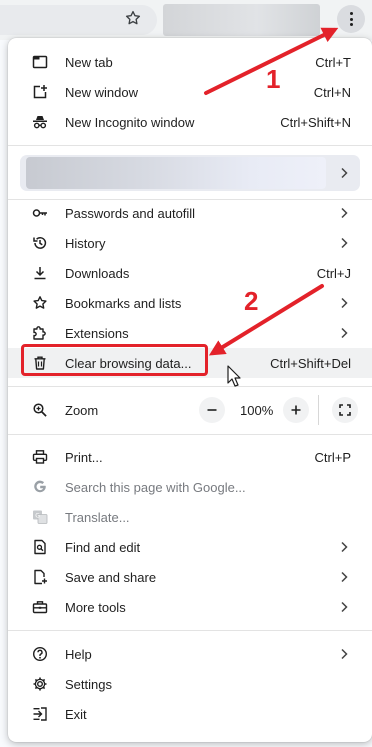 The image size is (372, 747). Describe the element at coordinates (40, 273) in the screenshot. I see `download-icon` at that location.